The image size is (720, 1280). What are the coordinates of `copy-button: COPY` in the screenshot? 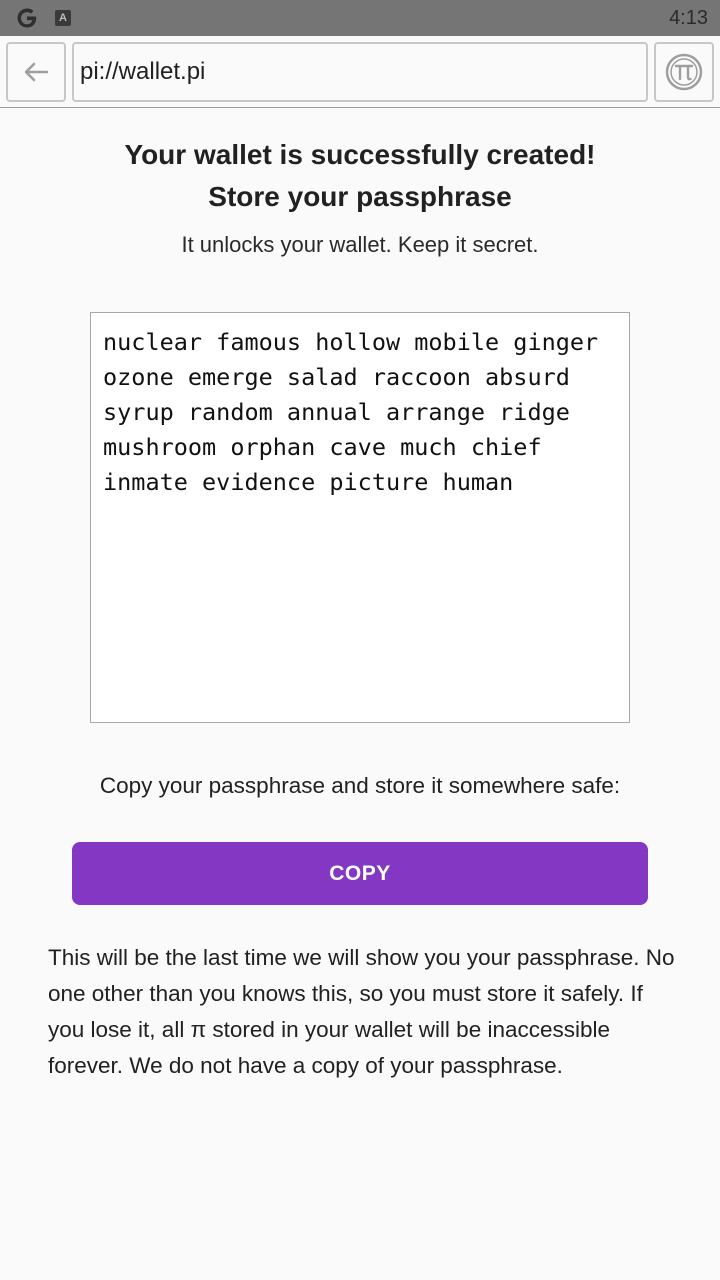 It's located at (360, 873).